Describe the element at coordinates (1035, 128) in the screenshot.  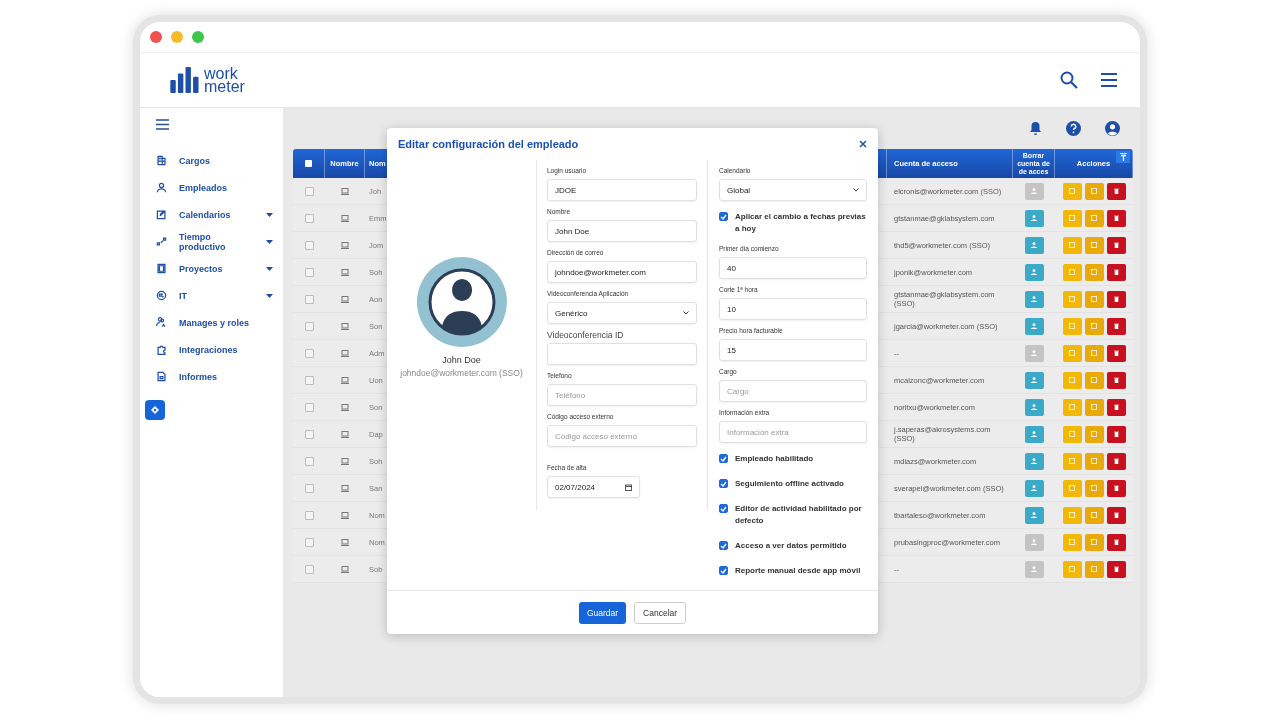
I see `bell-icon` at that location.